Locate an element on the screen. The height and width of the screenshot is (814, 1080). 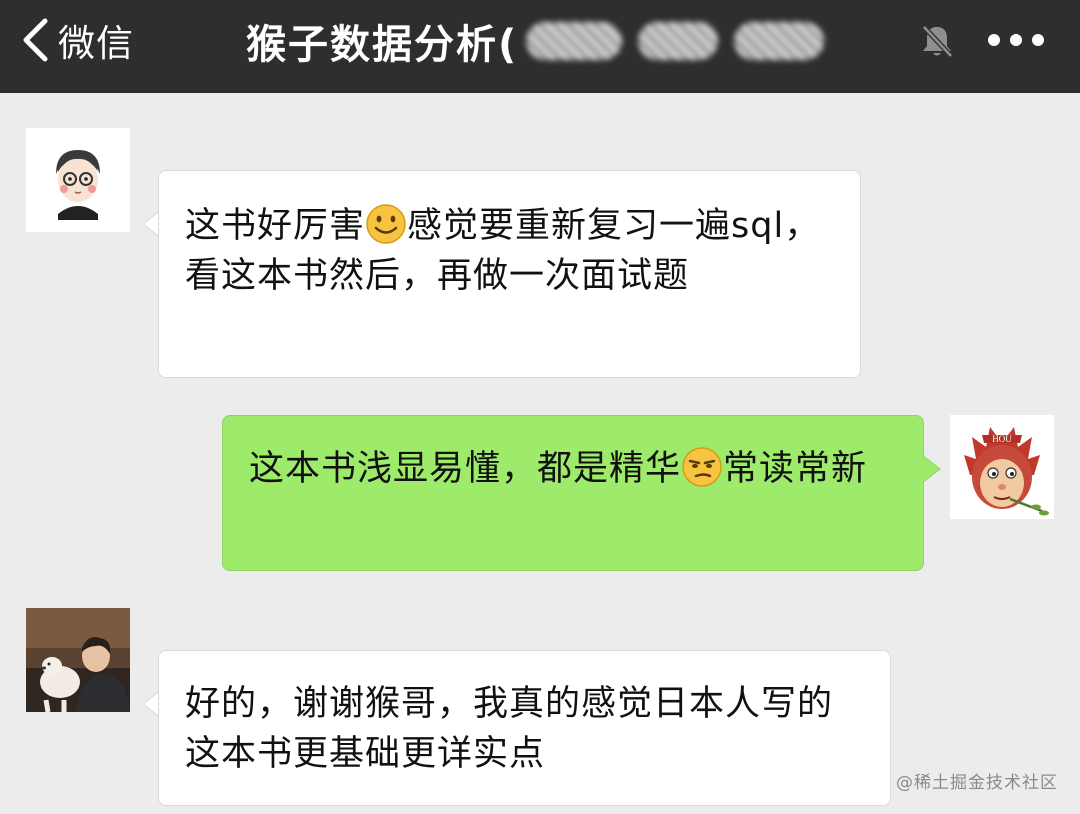
chevron-left-icon is located at coordinates (35, 40).